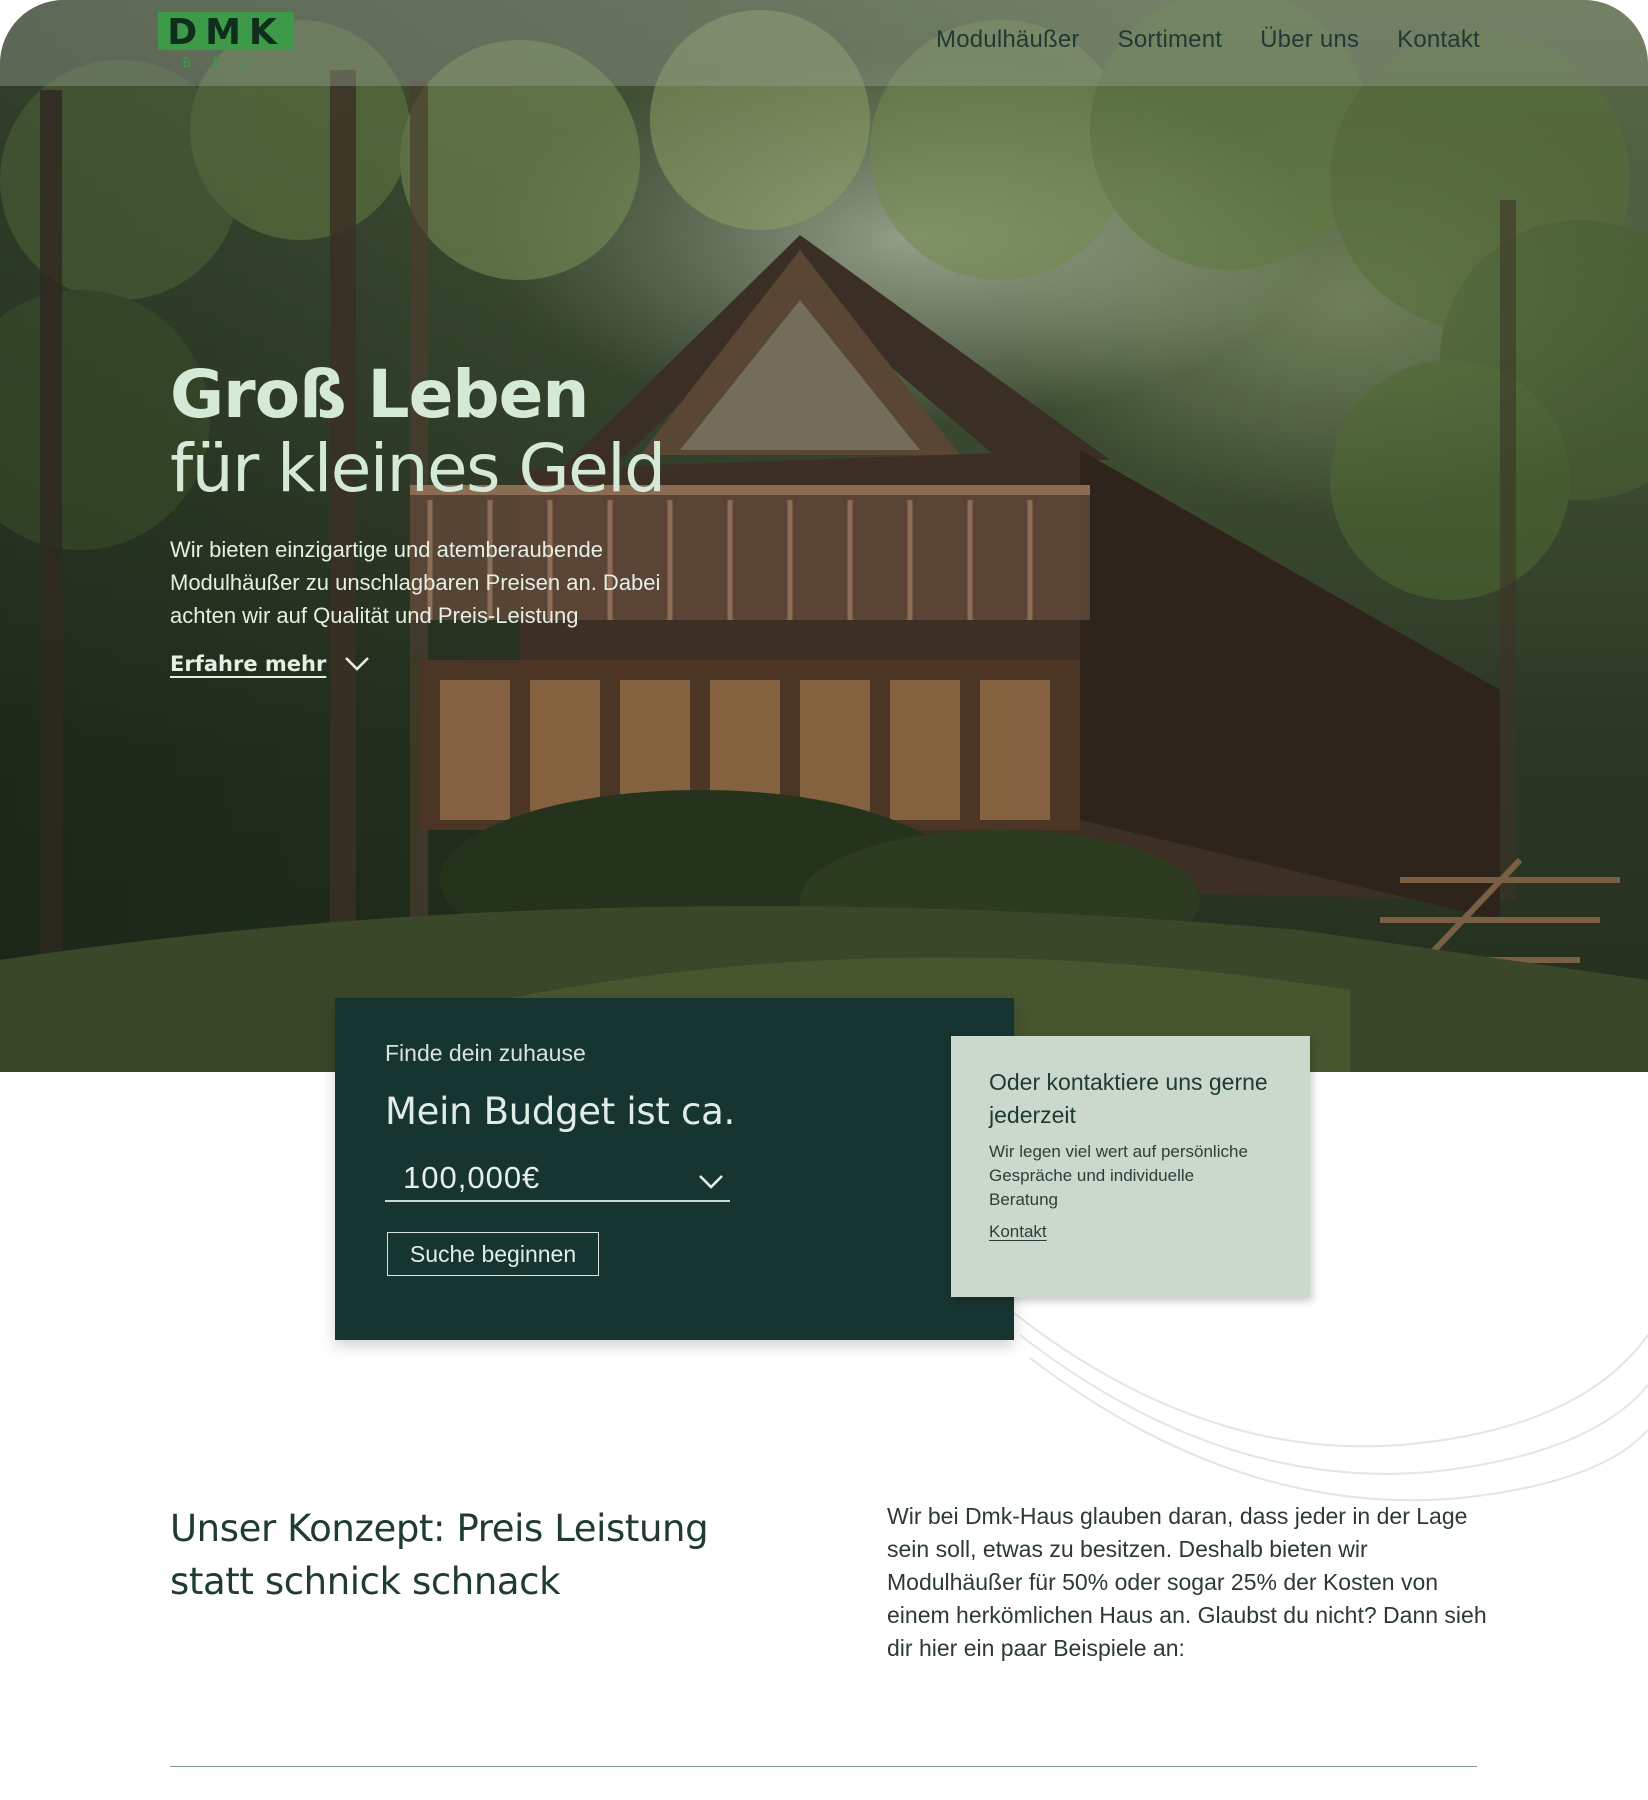  Describe the element at coordinates (379, 394) in the screenshot. I see `hero-title-line1: Groß Leben` at that location.